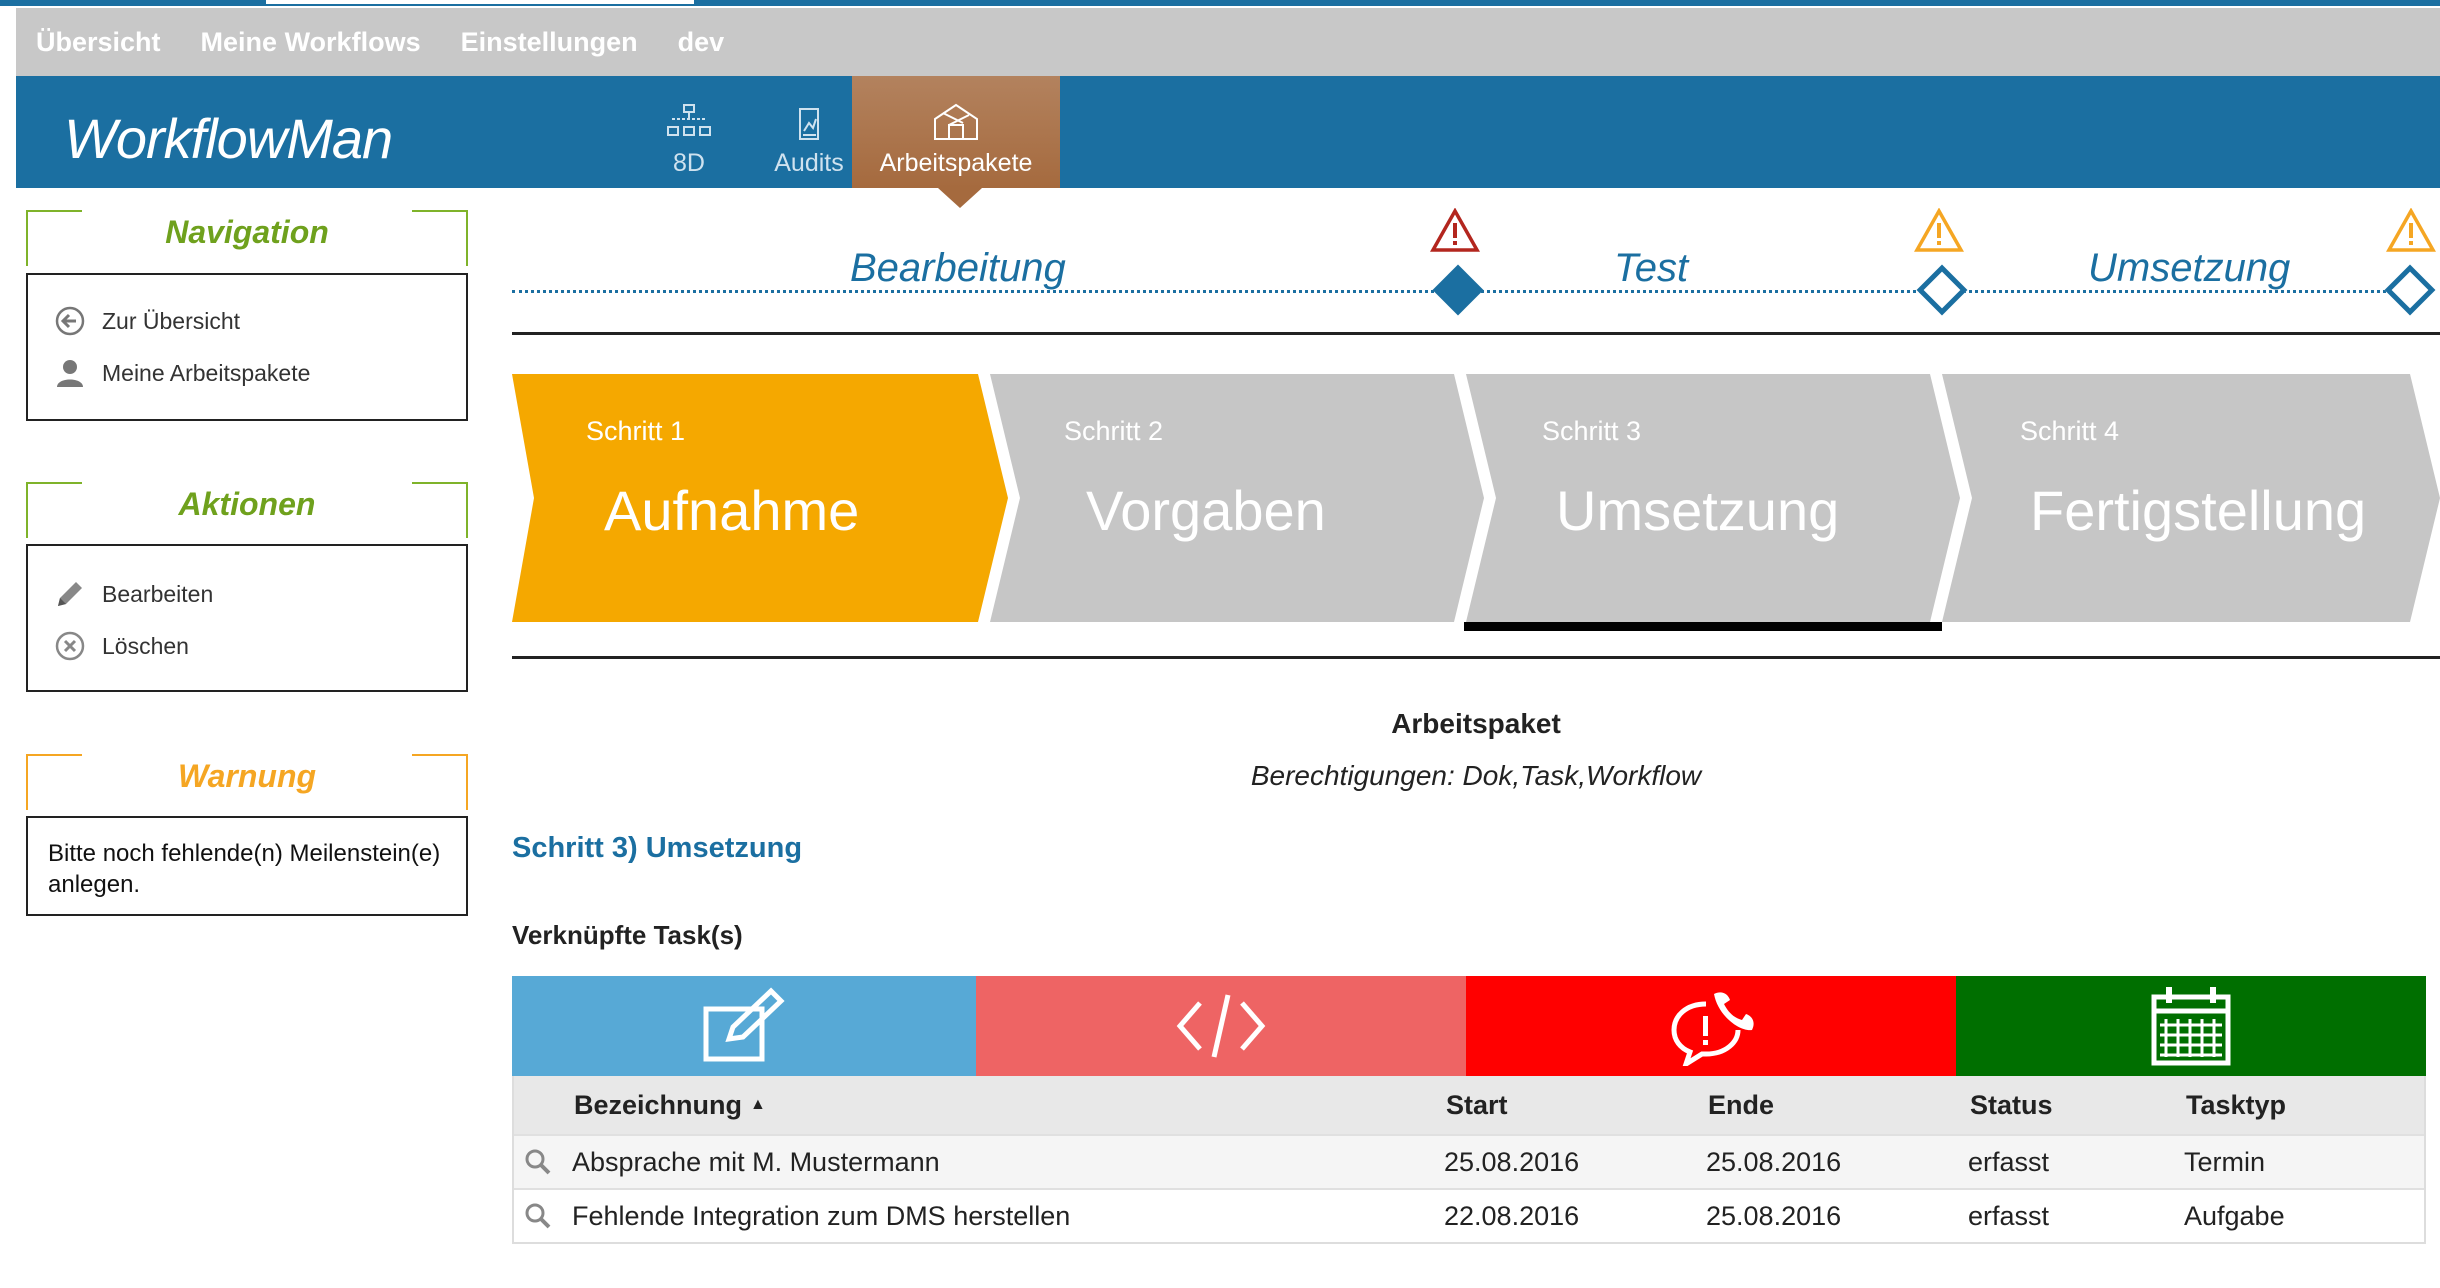 The width and height of the screenshot is (2440, 1288). I want to click on 8d-tree-icon, so click(689, 120).